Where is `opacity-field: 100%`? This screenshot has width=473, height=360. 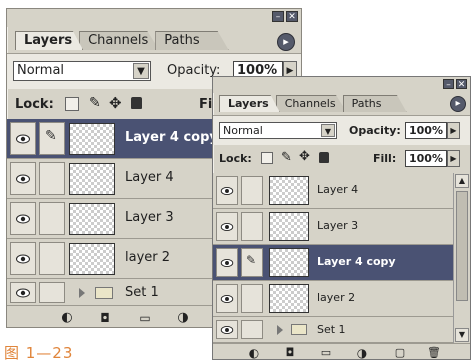
opacity-field: 100% is located at coordinates (426, 130).